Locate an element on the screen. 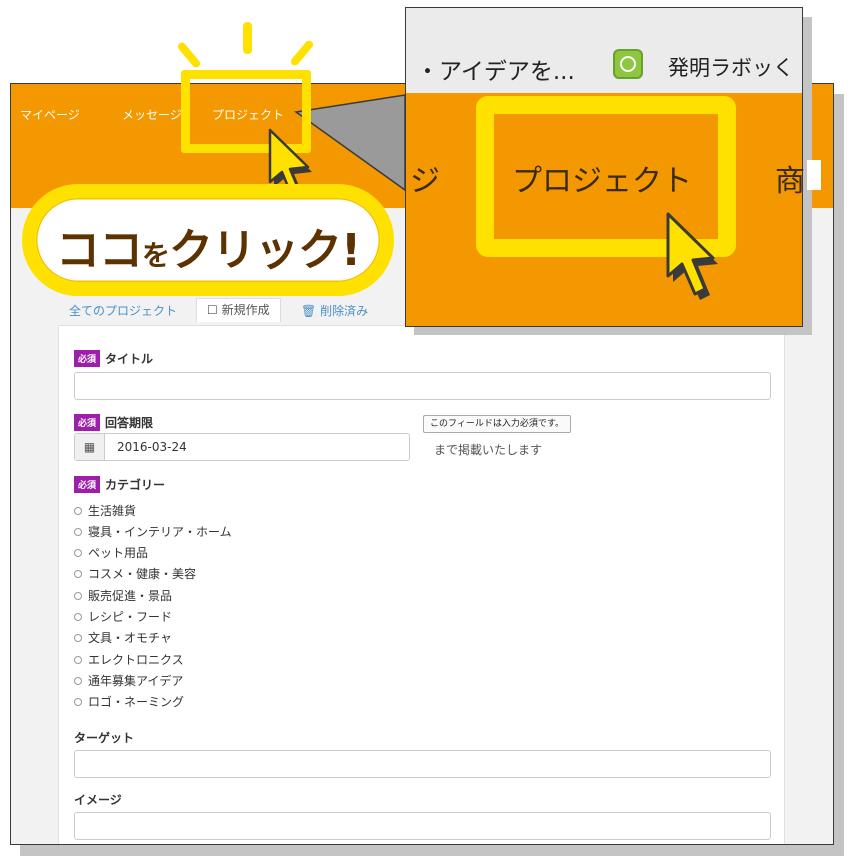 The width and height of the screenshot is (852, 858). nav-mypage: マイページ is located at coordinates (50, 114).